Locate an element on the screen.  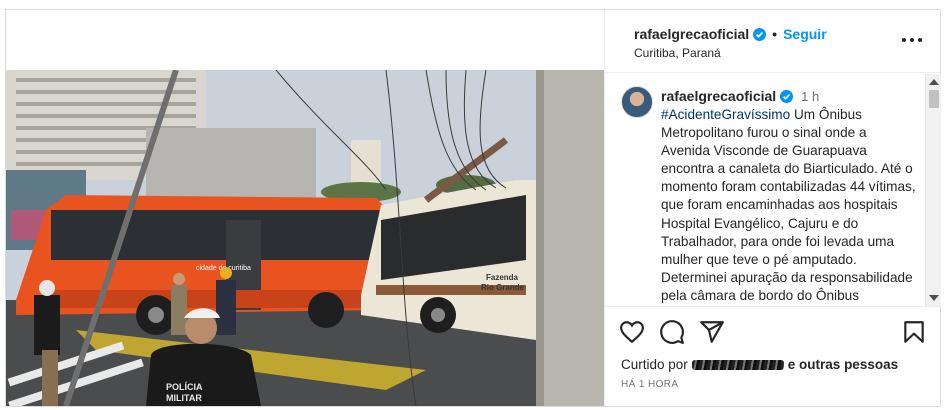
share-icon is located at coordinates (712, 332).